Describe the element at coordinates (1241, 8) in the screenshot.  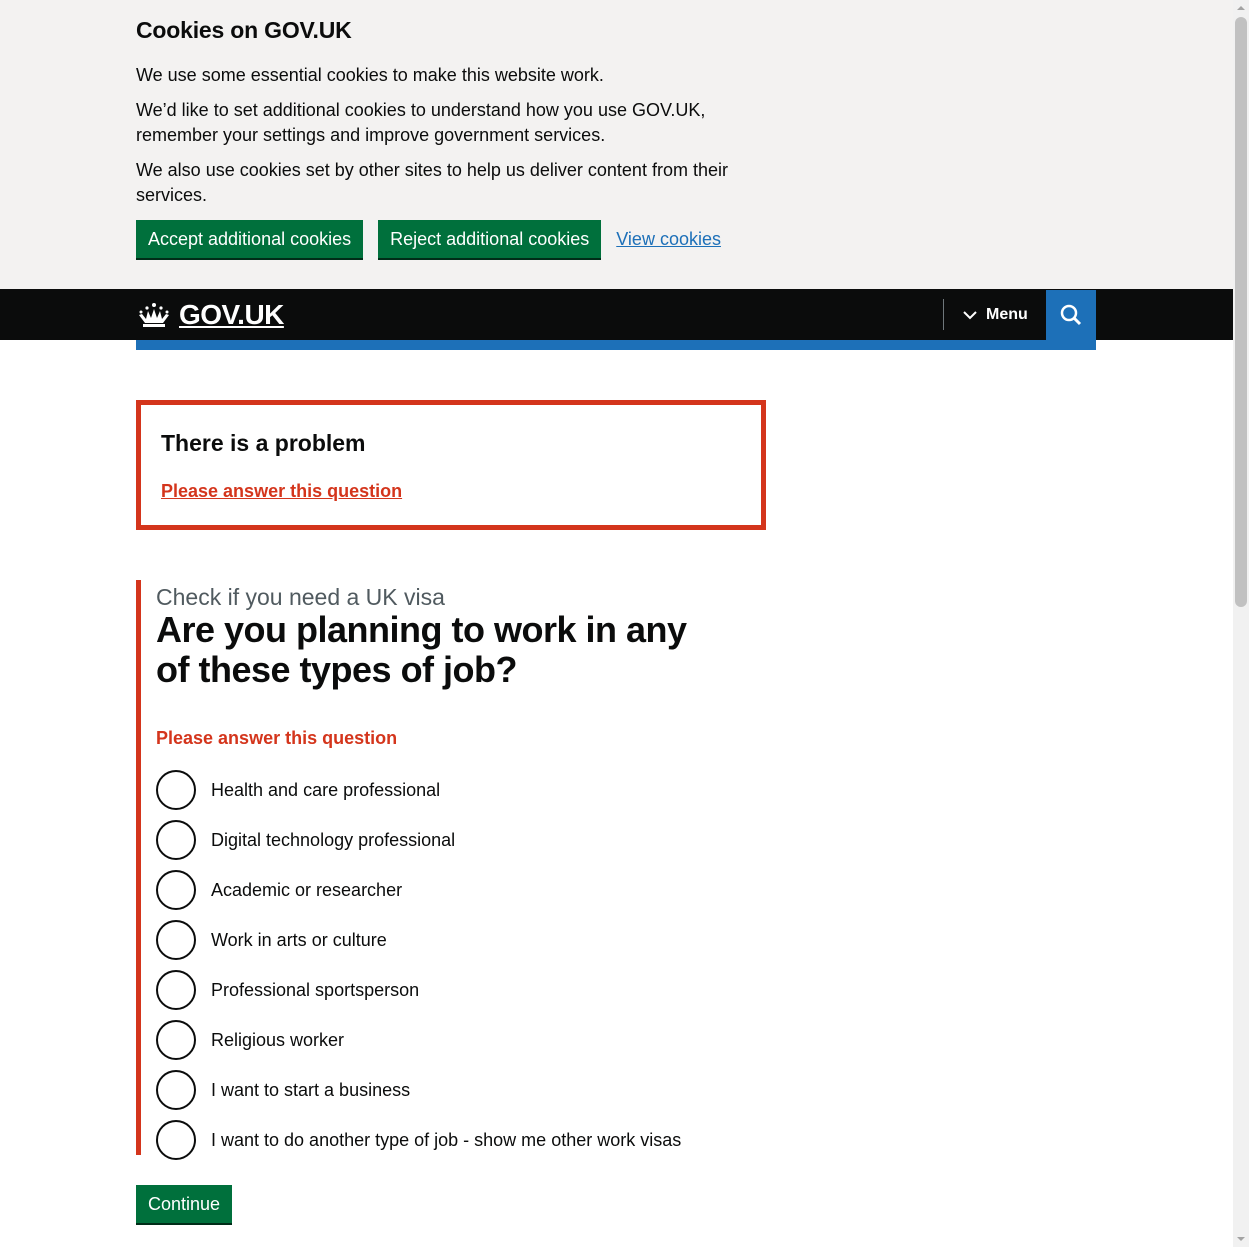
I see `scroll-up-icon` at that location.